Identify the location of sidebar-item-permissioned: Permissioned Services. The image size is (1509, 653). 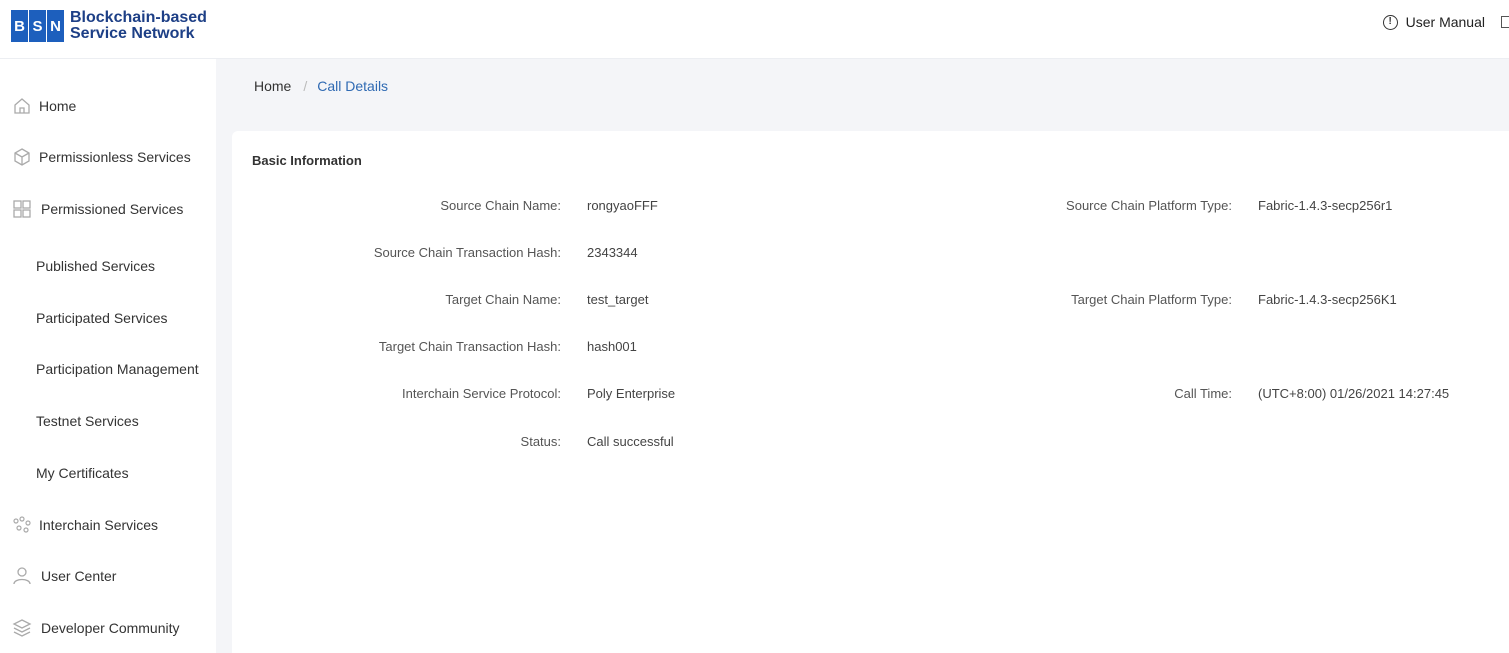
(108, 209).